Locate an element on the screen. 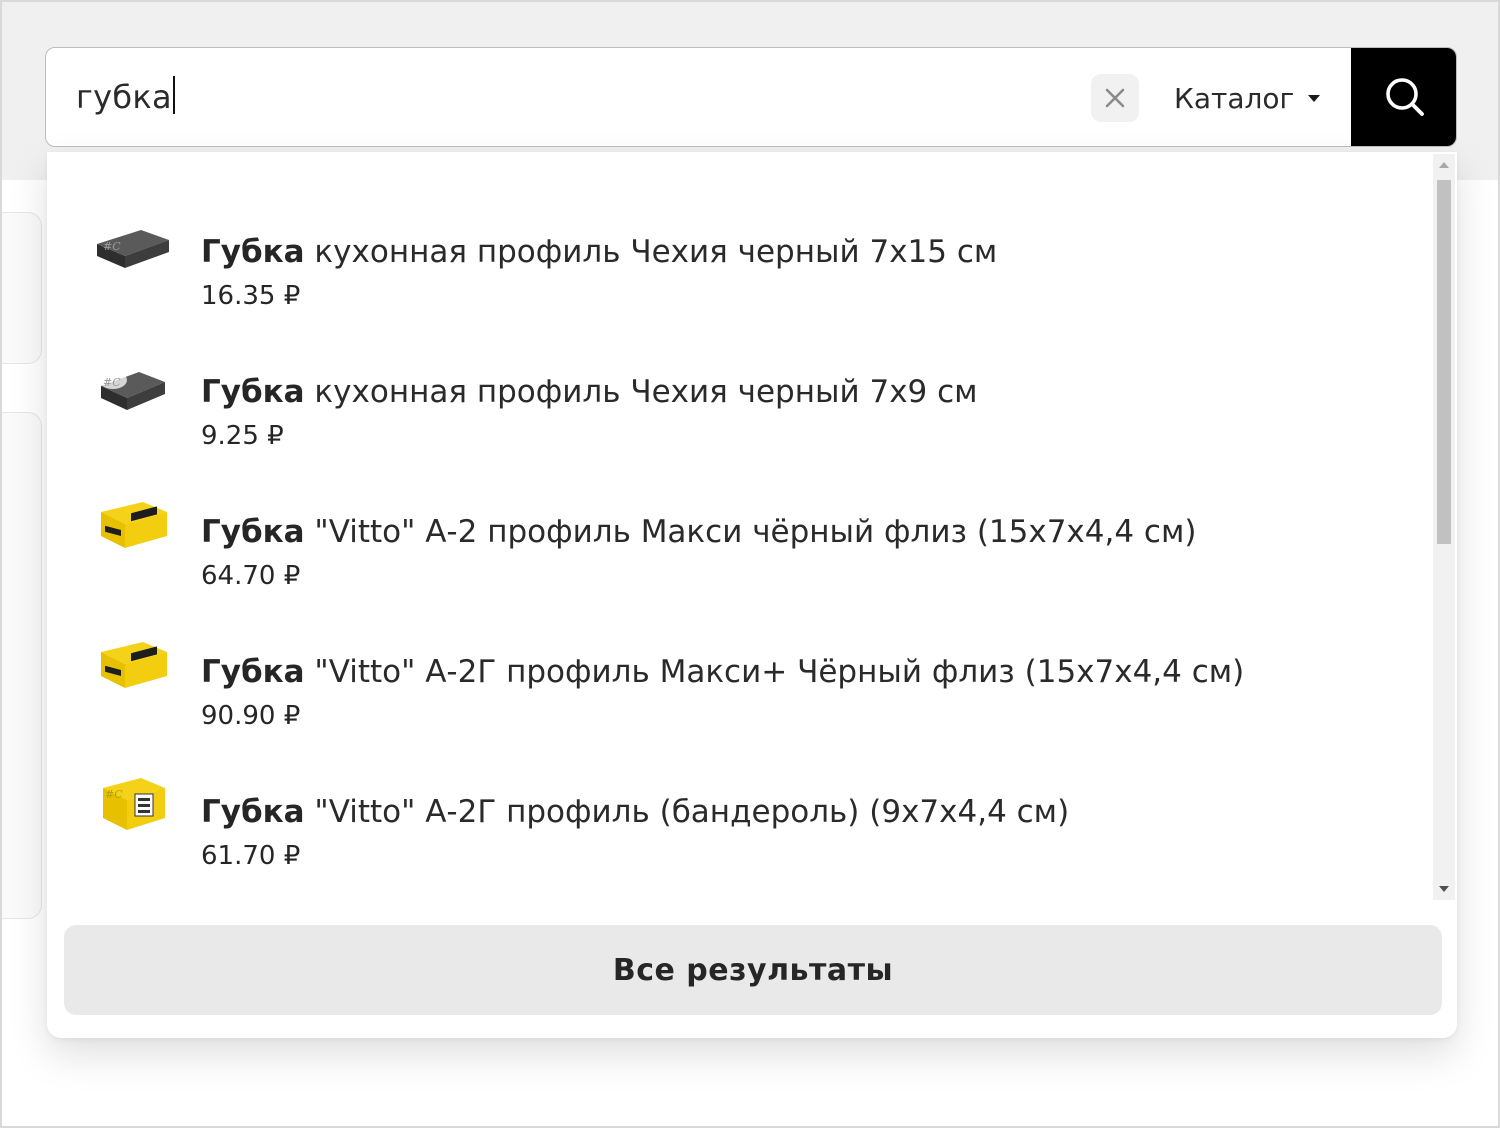 The width and height of the screenshot is (1500, 1128). scrollbar-thumb is located at coordinates (1444, 362).